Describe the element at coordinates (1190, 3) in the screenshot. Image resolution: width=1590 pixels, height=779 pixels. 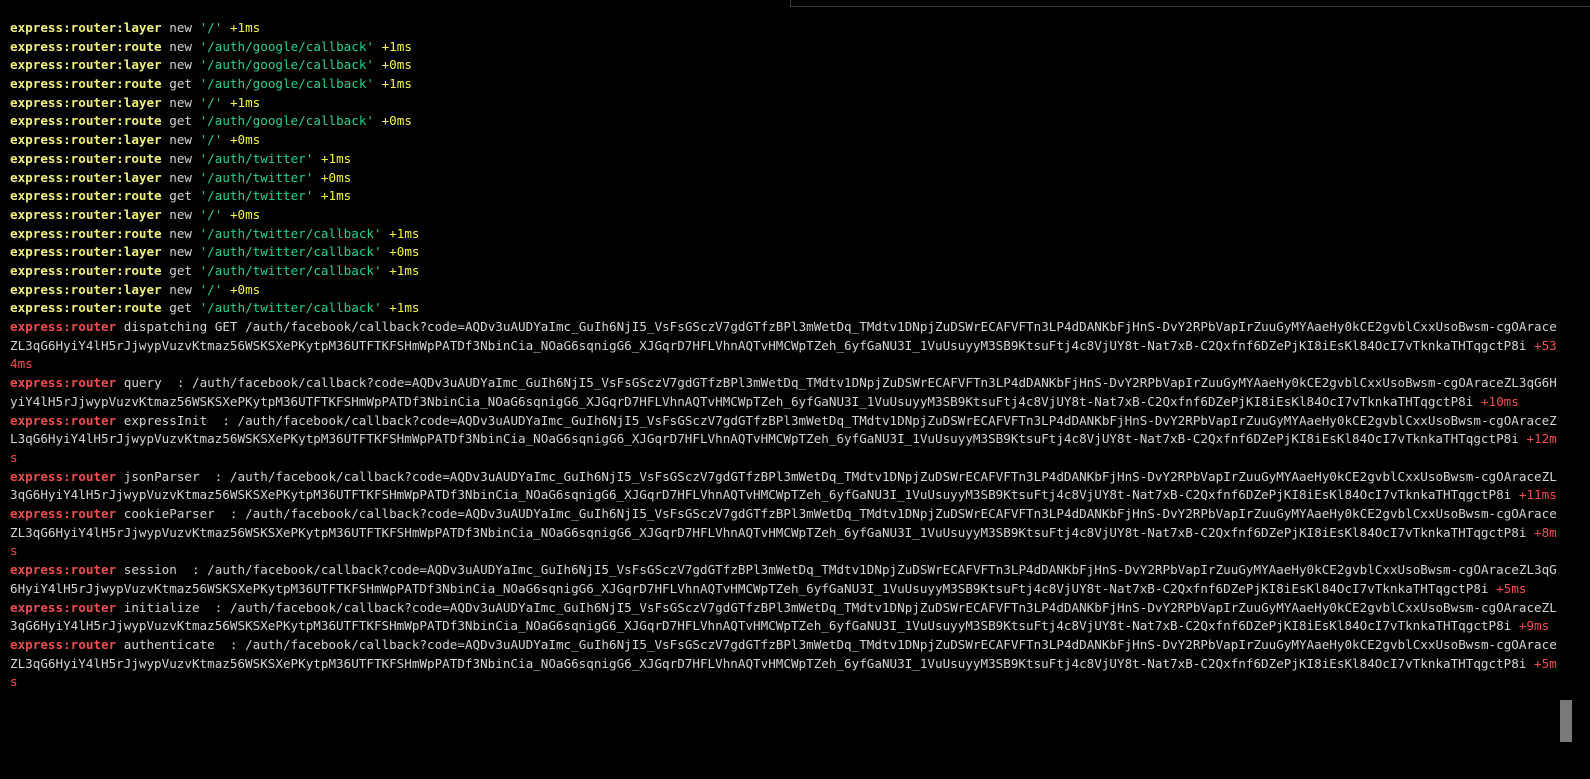
I see `top-panel-border` at that location.